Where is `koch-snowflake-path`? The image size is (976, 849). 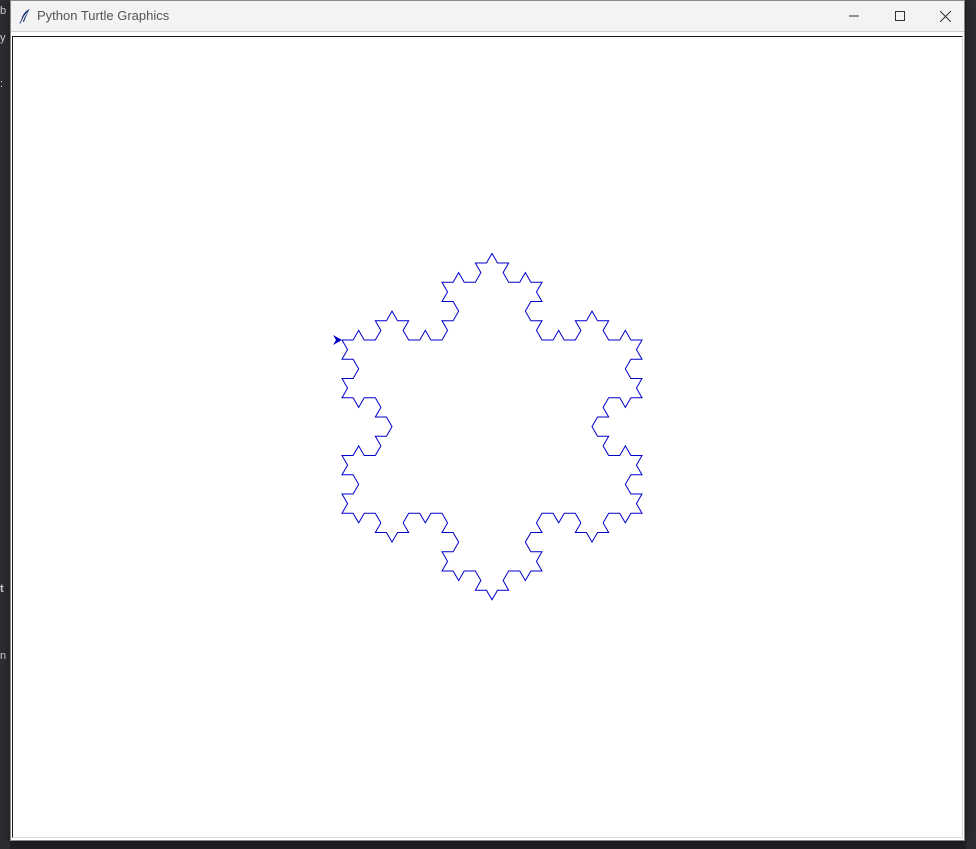
koch-snowflake-path is located at coordinates (492, 426).